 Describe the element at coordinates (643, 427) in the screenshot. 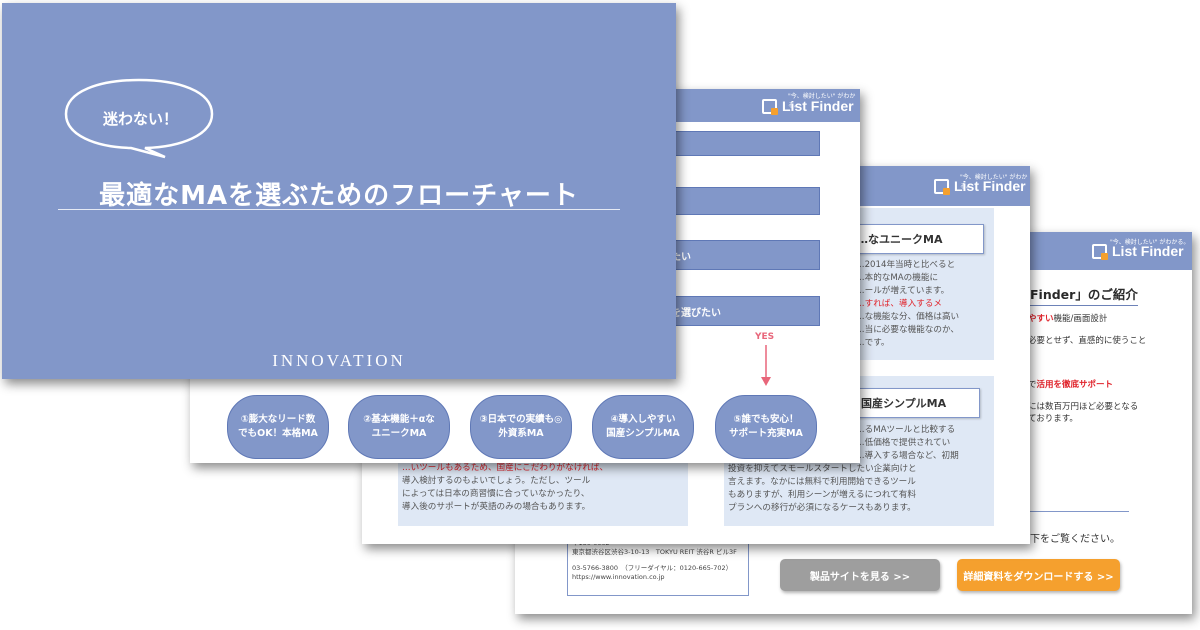

I see `option-4-simple-ma: ④導入しやすい 国産シンプルMA` at that location.